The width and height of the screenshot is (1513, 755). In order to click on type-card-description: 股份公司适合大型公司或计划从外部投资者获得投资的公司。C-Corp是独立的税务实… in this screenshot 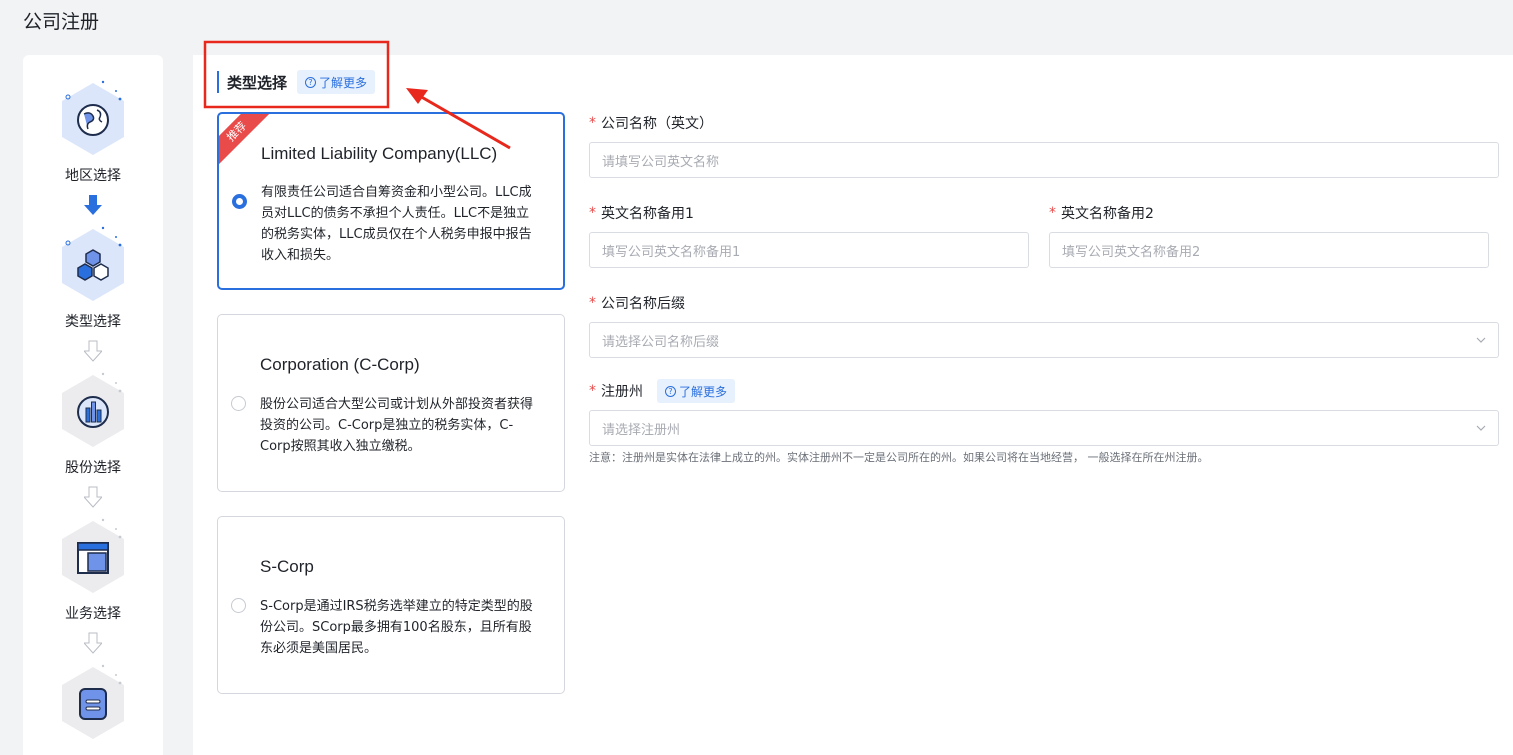, I will do `click(397, 425)`.